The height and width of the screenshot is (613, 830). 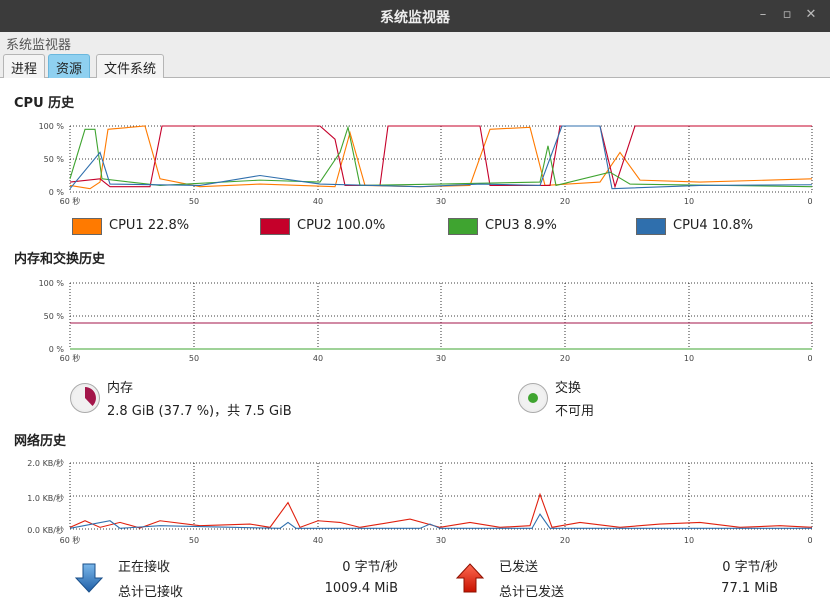 I want to click on memory-label: 内存, so click(x=120, y=388).